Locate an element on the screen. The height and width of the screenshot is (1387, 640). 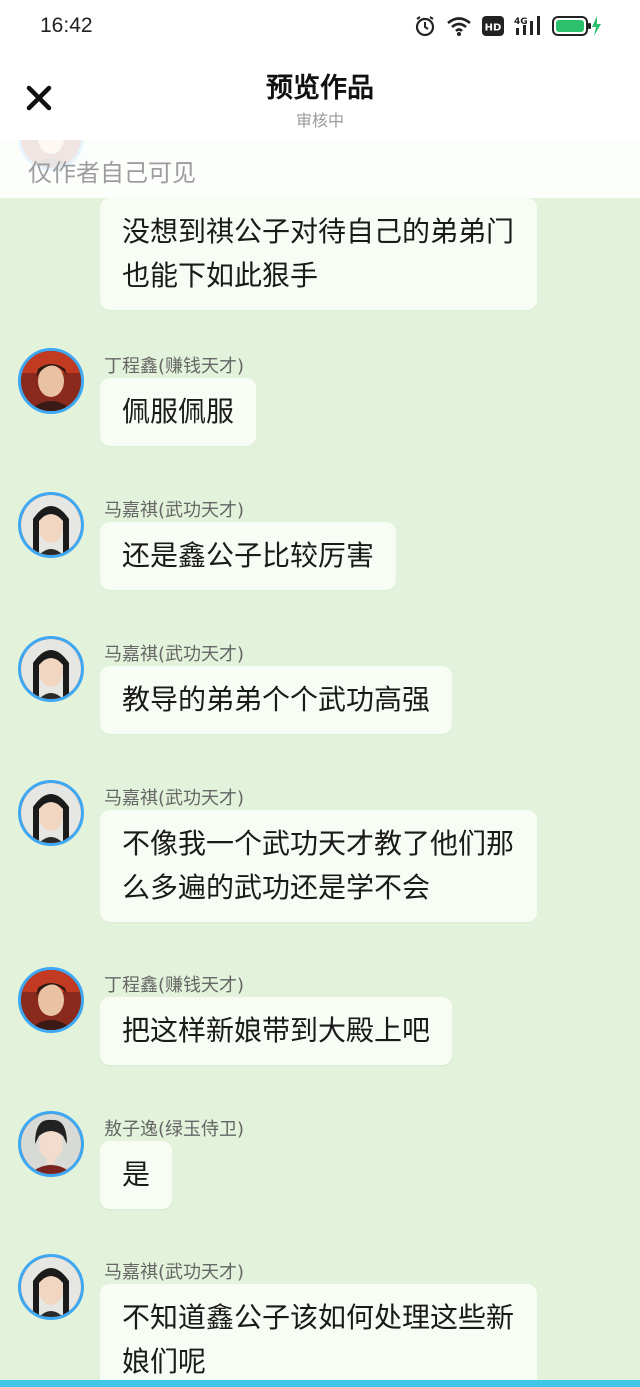
visibility-notice: 仅作者自己可见 is located at coordinates (320, 169).